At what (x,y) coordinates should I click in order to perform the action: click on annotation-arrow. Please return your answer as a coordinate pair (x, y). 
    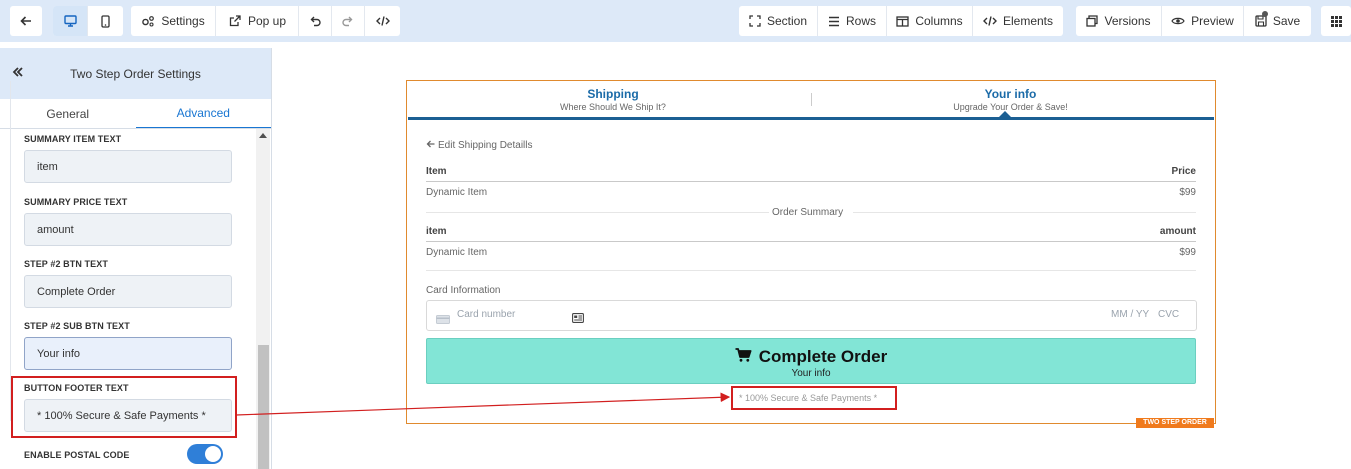
    Looking at the image, I should click on (483, 404).